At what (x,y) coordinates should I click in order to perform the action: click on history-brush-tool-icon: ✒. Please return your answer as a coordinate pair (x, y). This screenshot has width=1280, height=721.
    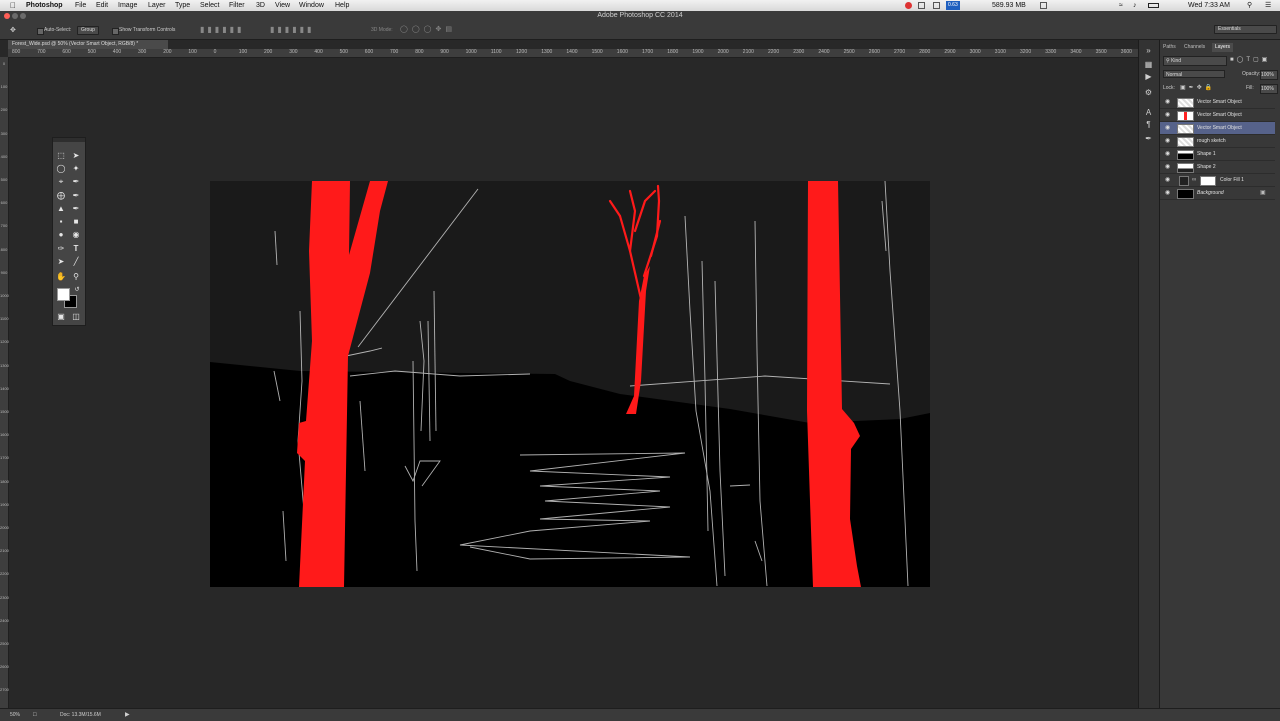
    Looking at the image, I should click on (76, 209).